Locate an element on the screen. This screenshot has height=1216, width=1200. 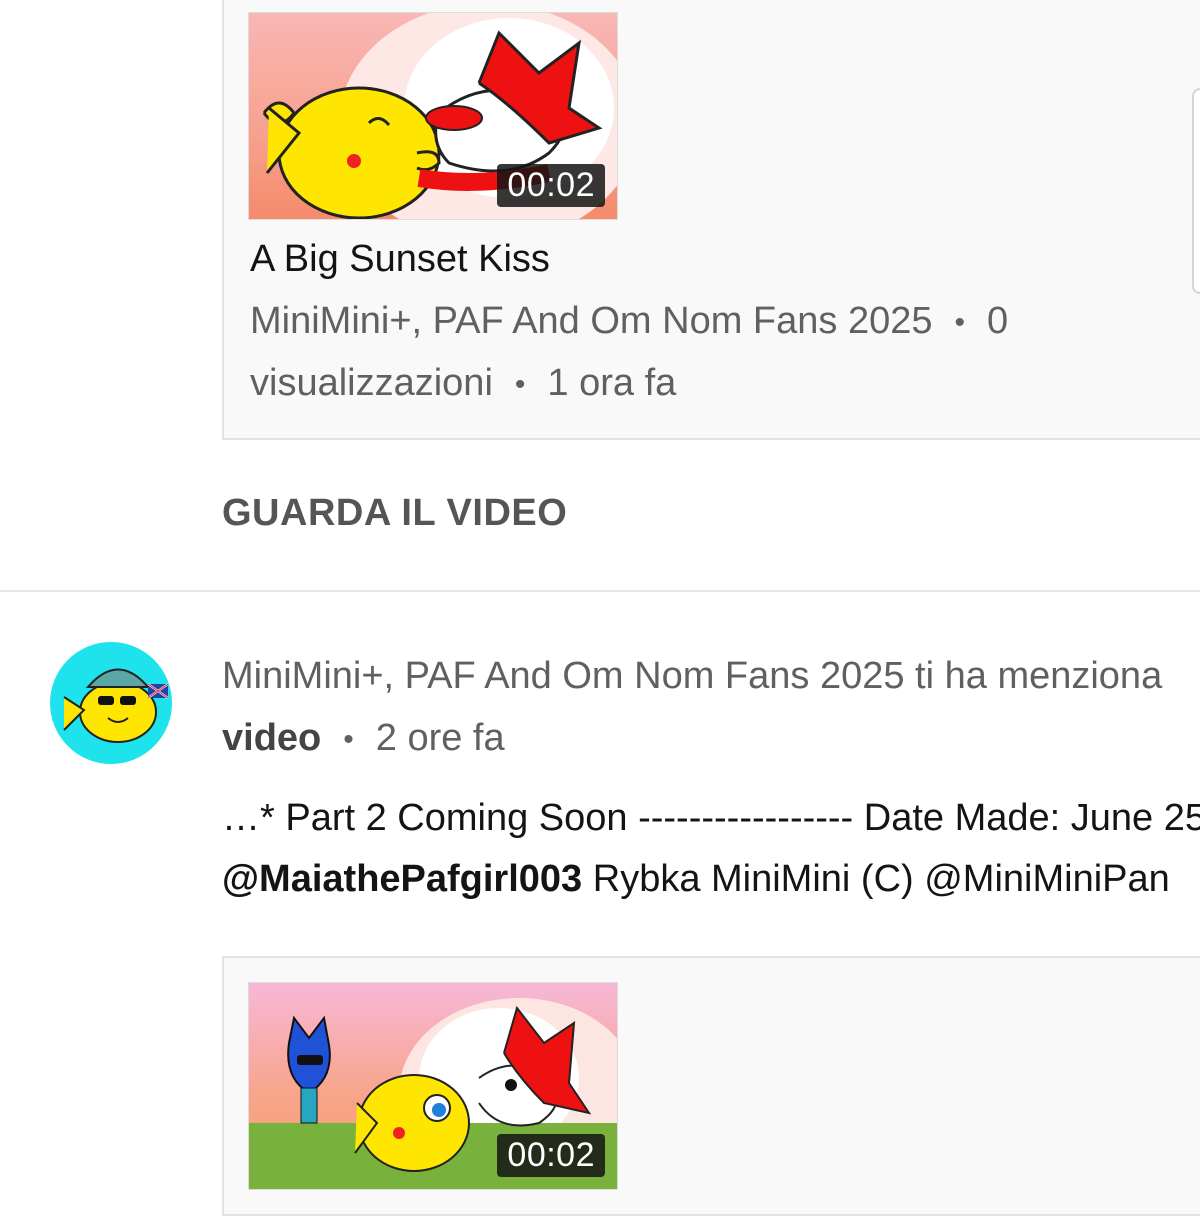
video-meta-line-1: MiniMini+, PAF And Om Nom Fans 2025 • 0 is located at coordinates (629, 321).